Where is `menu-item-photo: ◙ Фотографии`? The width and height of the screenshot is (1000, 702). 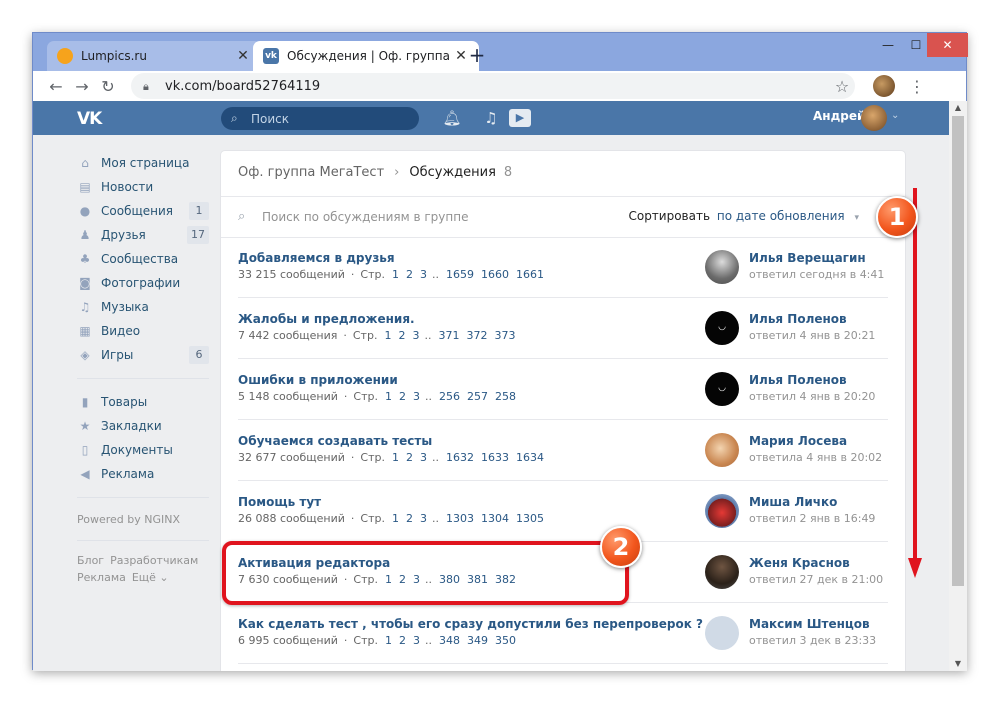
menu-item-photo: ◙ Фотографии is located at coordinates (143, 283).